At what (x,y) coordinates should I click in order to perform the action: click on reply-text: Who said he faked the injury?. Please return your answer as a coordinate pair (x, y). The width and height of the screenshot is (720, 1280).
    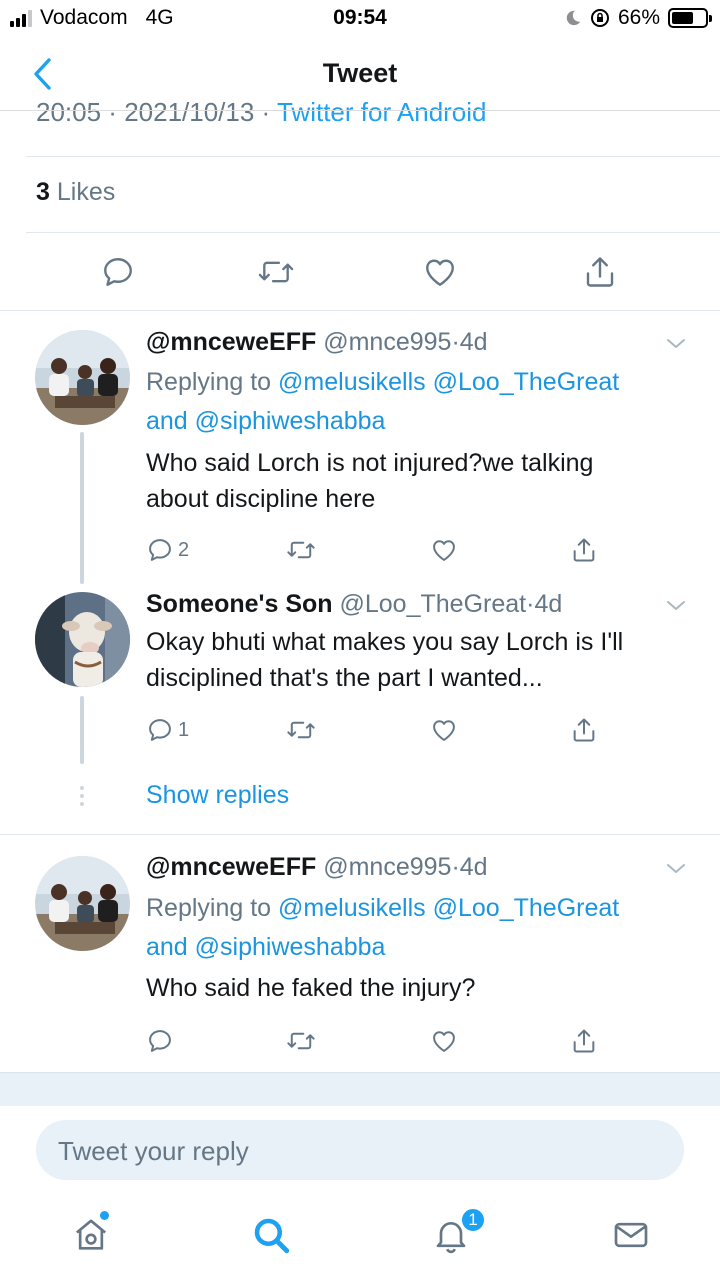
    Looking at the image, I should click on (426, 988).